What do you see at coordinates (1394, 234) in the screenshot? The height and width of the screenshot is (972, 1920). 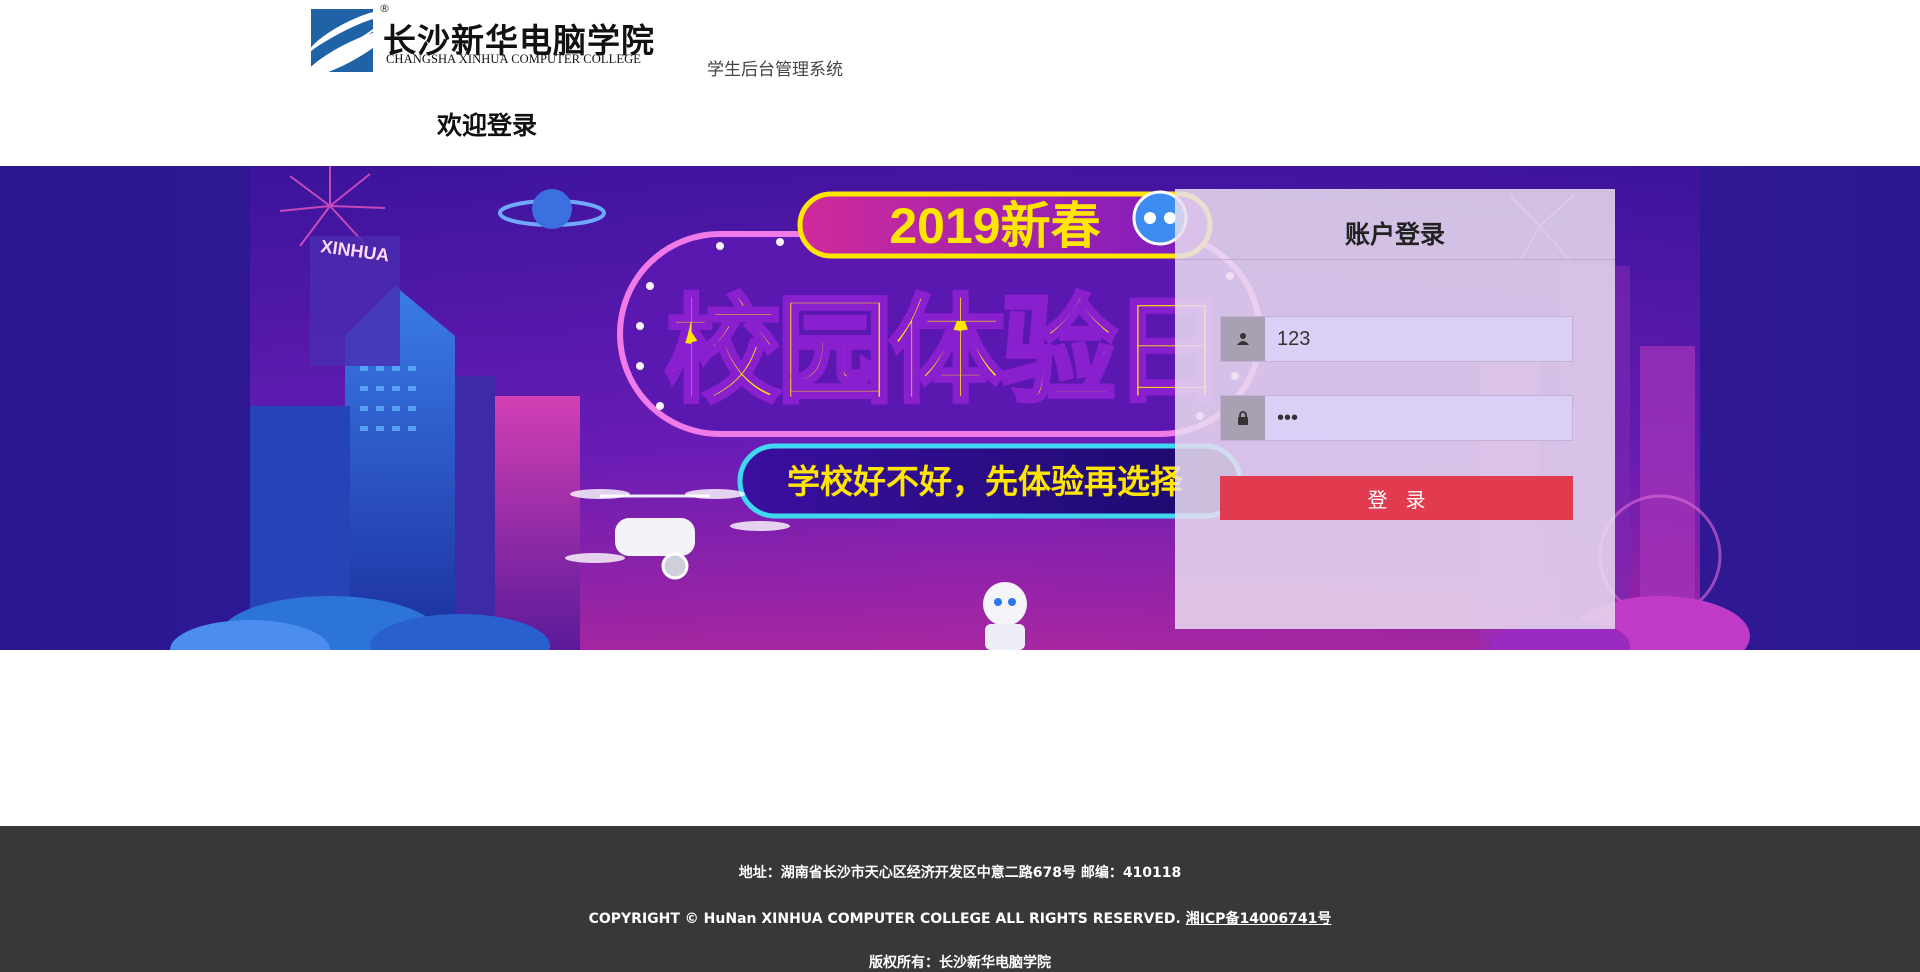 I see `login-title: 账户登录` at bounding box center [1394, 234].